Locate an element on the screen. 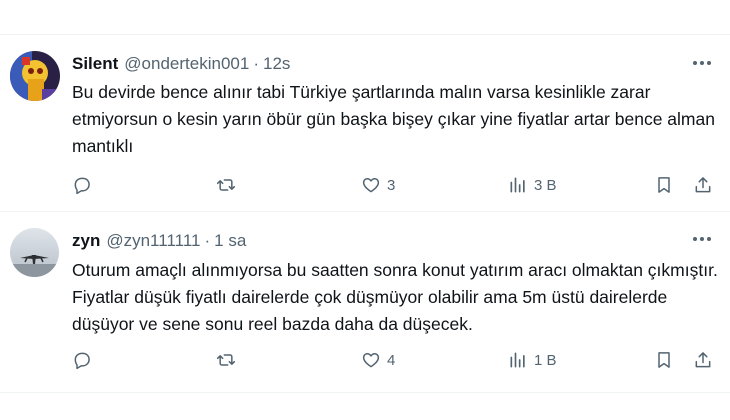 This screenshot has height=420, width=730. like-button: 3 is located at coordinates (378, 185).